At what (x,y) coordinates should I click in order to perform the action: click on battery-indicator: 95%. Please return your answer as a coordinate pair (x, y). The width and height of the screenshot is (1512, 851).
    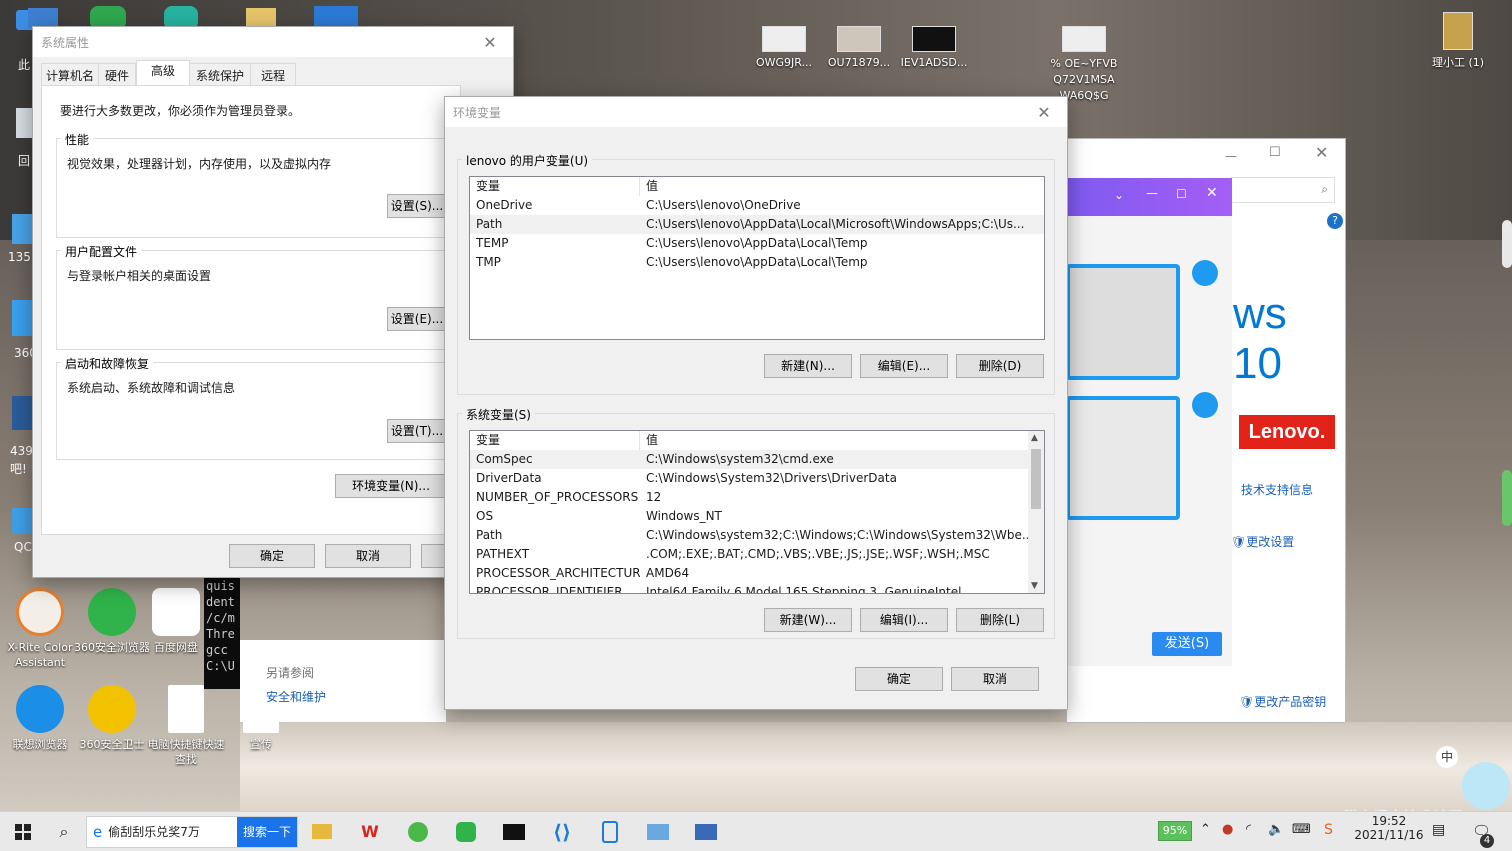
    Looking at the image, I should click on (1175, 831).